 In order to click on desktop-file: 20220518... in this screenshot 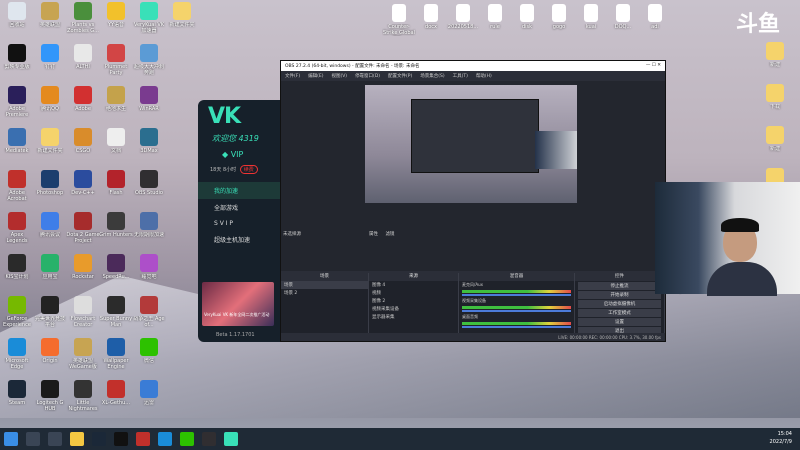, I will do `click(463, 20)`.